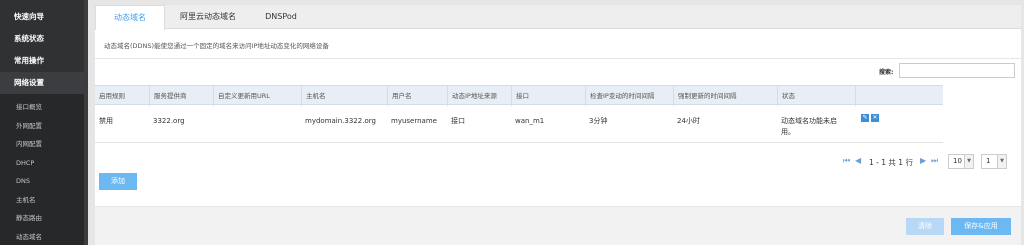  Describe the element at coordinates (118, 181) in the screenshot. I see `add-button: 添加` at that location.